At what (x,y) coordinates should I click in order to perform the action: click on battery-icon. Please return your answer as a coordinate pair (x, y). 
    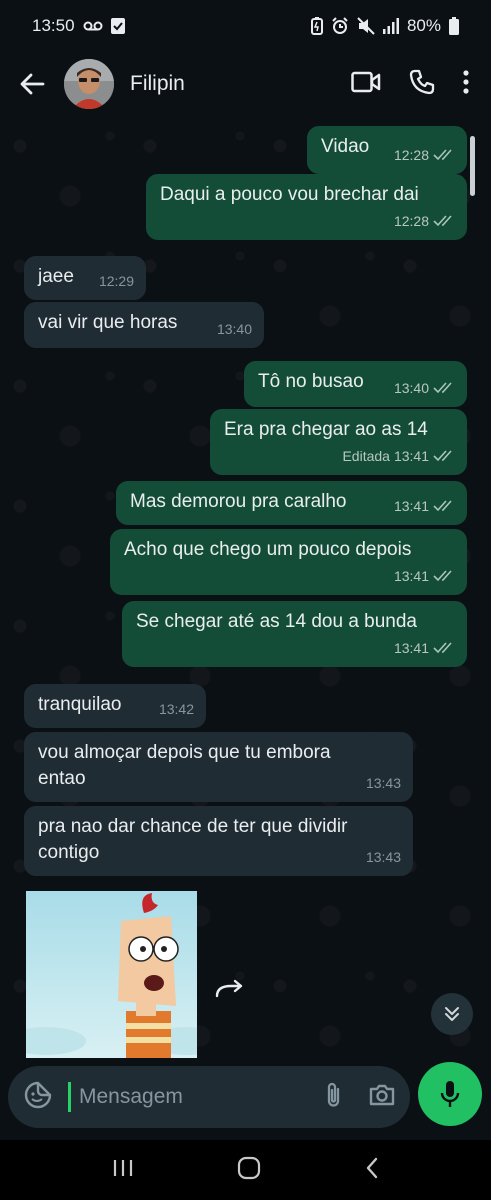
    Looking at the image, I should click on (454, 26).